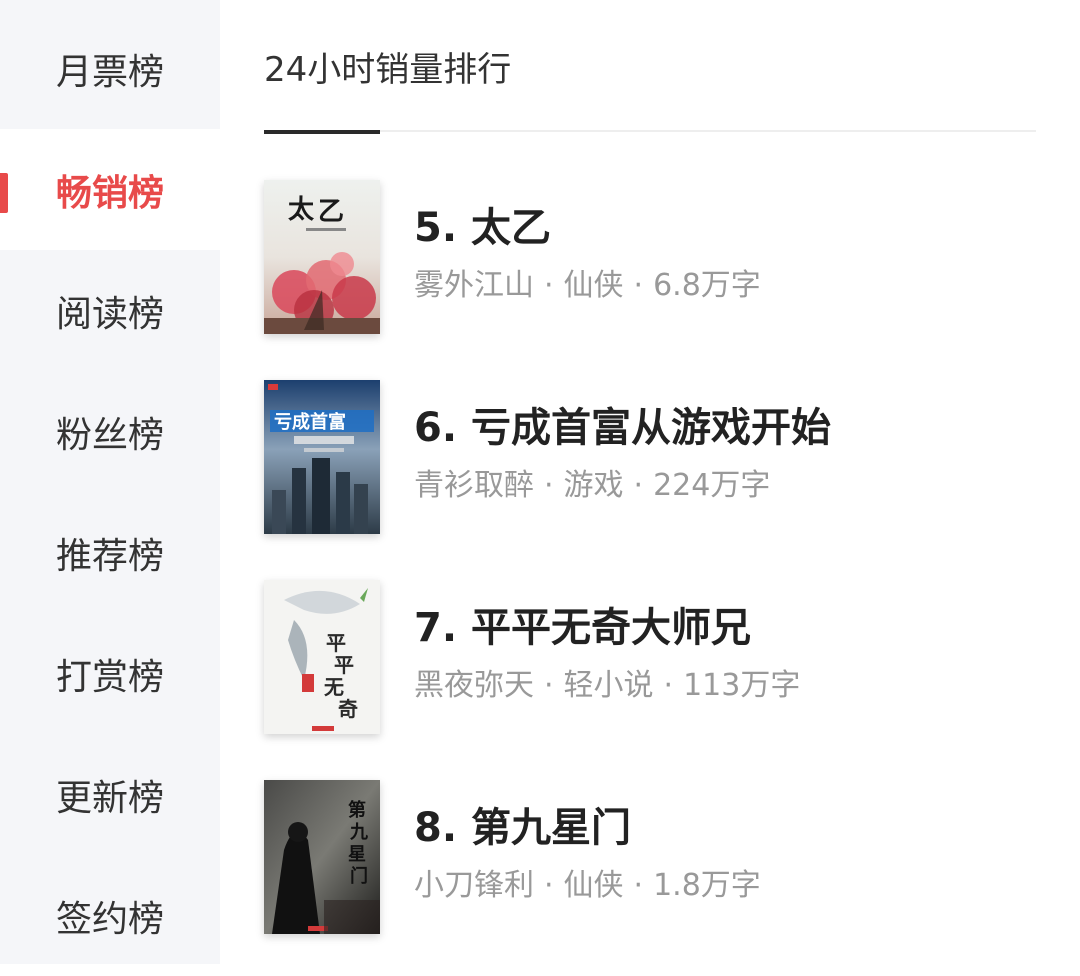  I want to click on taiyi-cover: 太 乙, so click(322, 257).